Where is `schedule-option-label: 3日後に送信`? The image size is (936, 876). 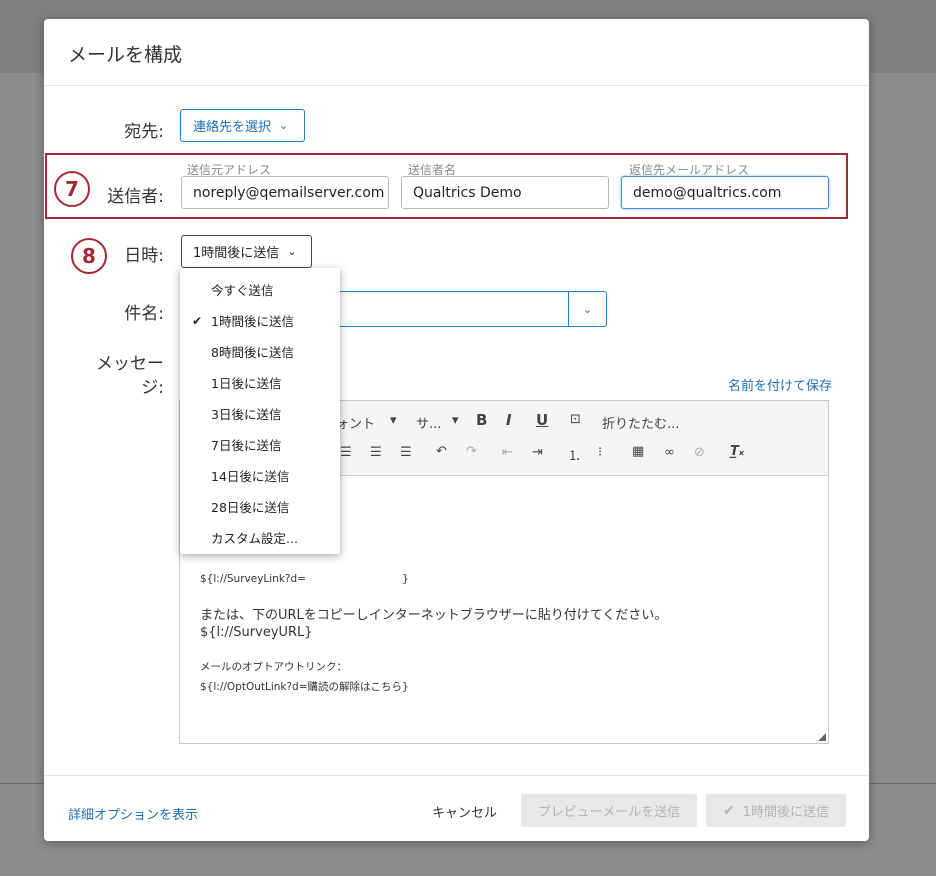
schedule-option-label: 3日後に送信 is located at coordinates (246, 414).